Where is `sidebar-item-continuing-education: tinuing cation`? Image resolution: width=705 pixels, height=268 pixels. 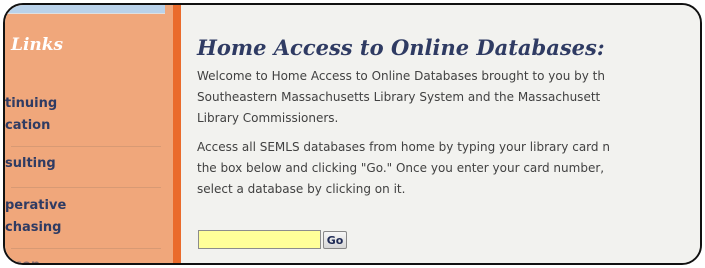
sidebar-item-continuing-education: tinuing cation is located at coordinates (31, 115).